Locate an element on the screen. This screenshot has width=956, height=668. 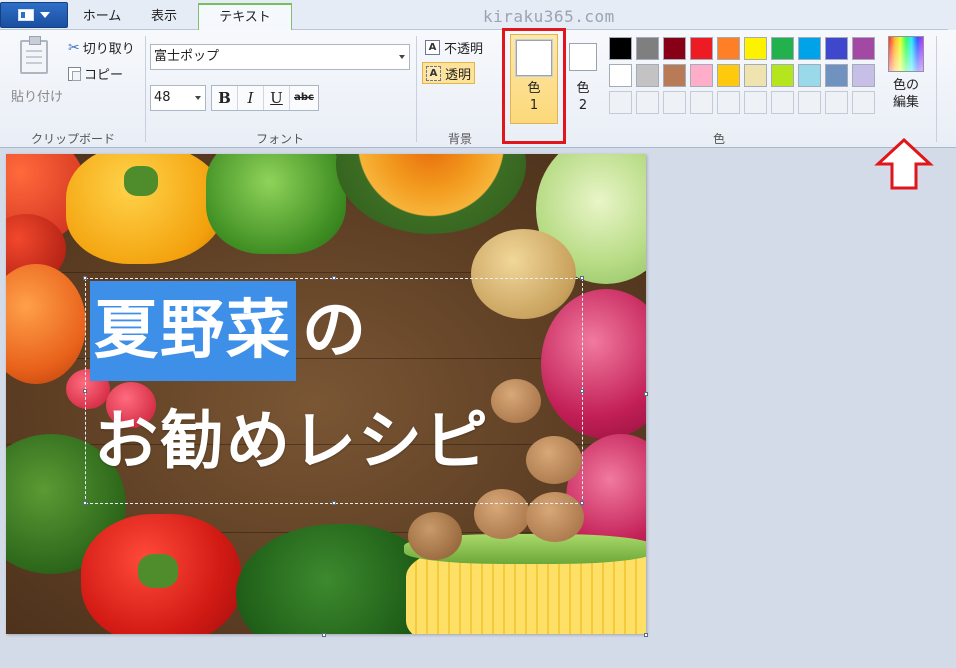
edit-colors-button: 色の 編集 is located at coordinates (906, 73).